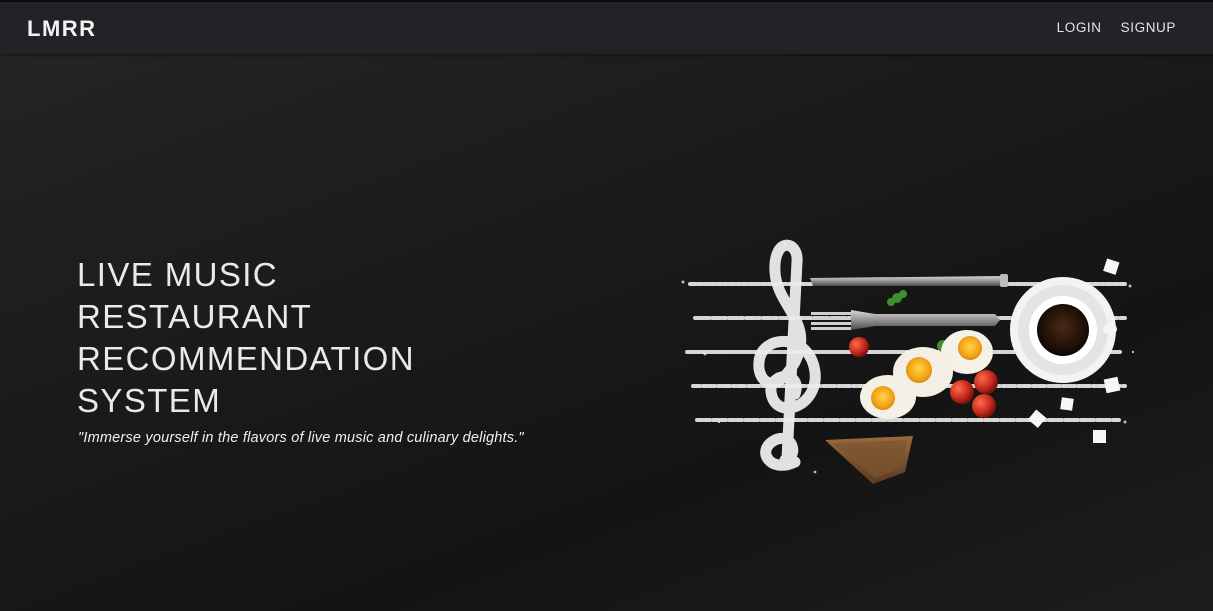 Image resolution: width=1213 pixels, height=611 pixels. I want to click on nav-links: LOGIN SIGNUP, so click(1116, 27).